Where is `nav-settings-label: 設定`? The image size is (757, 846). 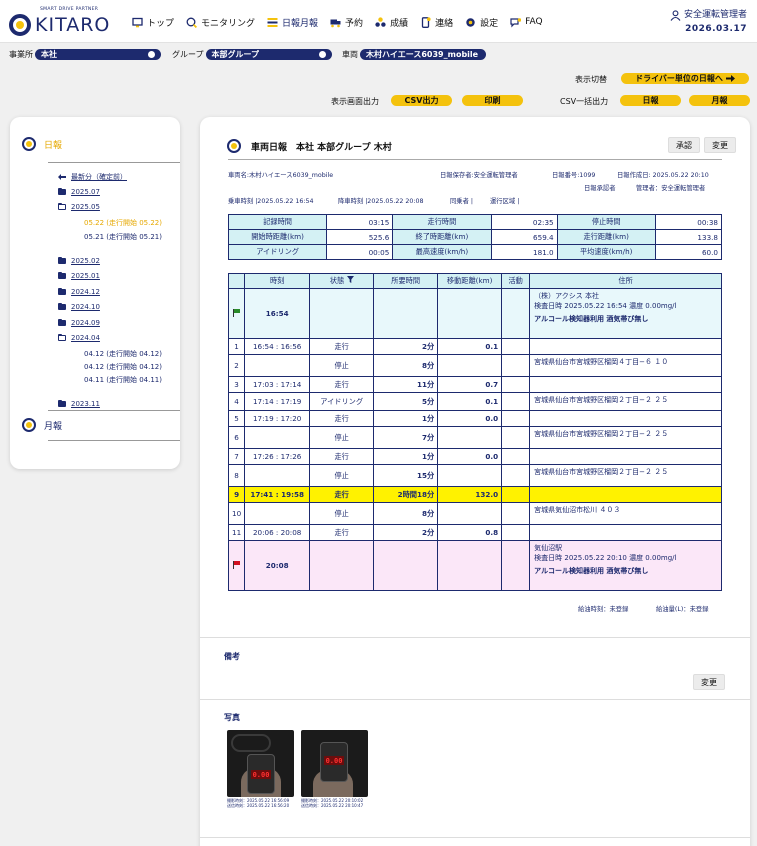
nav-settings-label: 設定 is located at coordinates (489, 23).